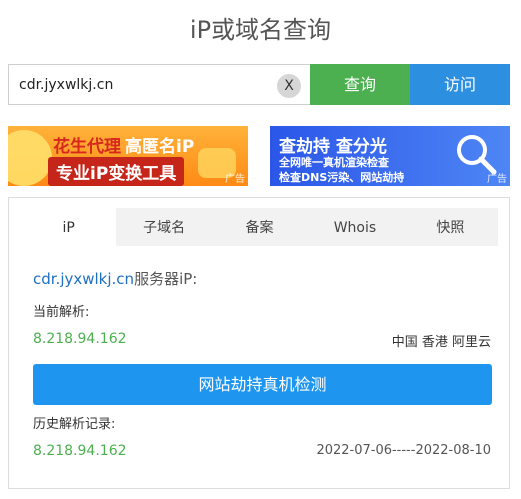 This screenshot has width=521, height=499. What do you see at coordinates (160, 147) in the screenshot?
I see `ad-slogan: 高匿名iP` at bounding box center [160, 147].